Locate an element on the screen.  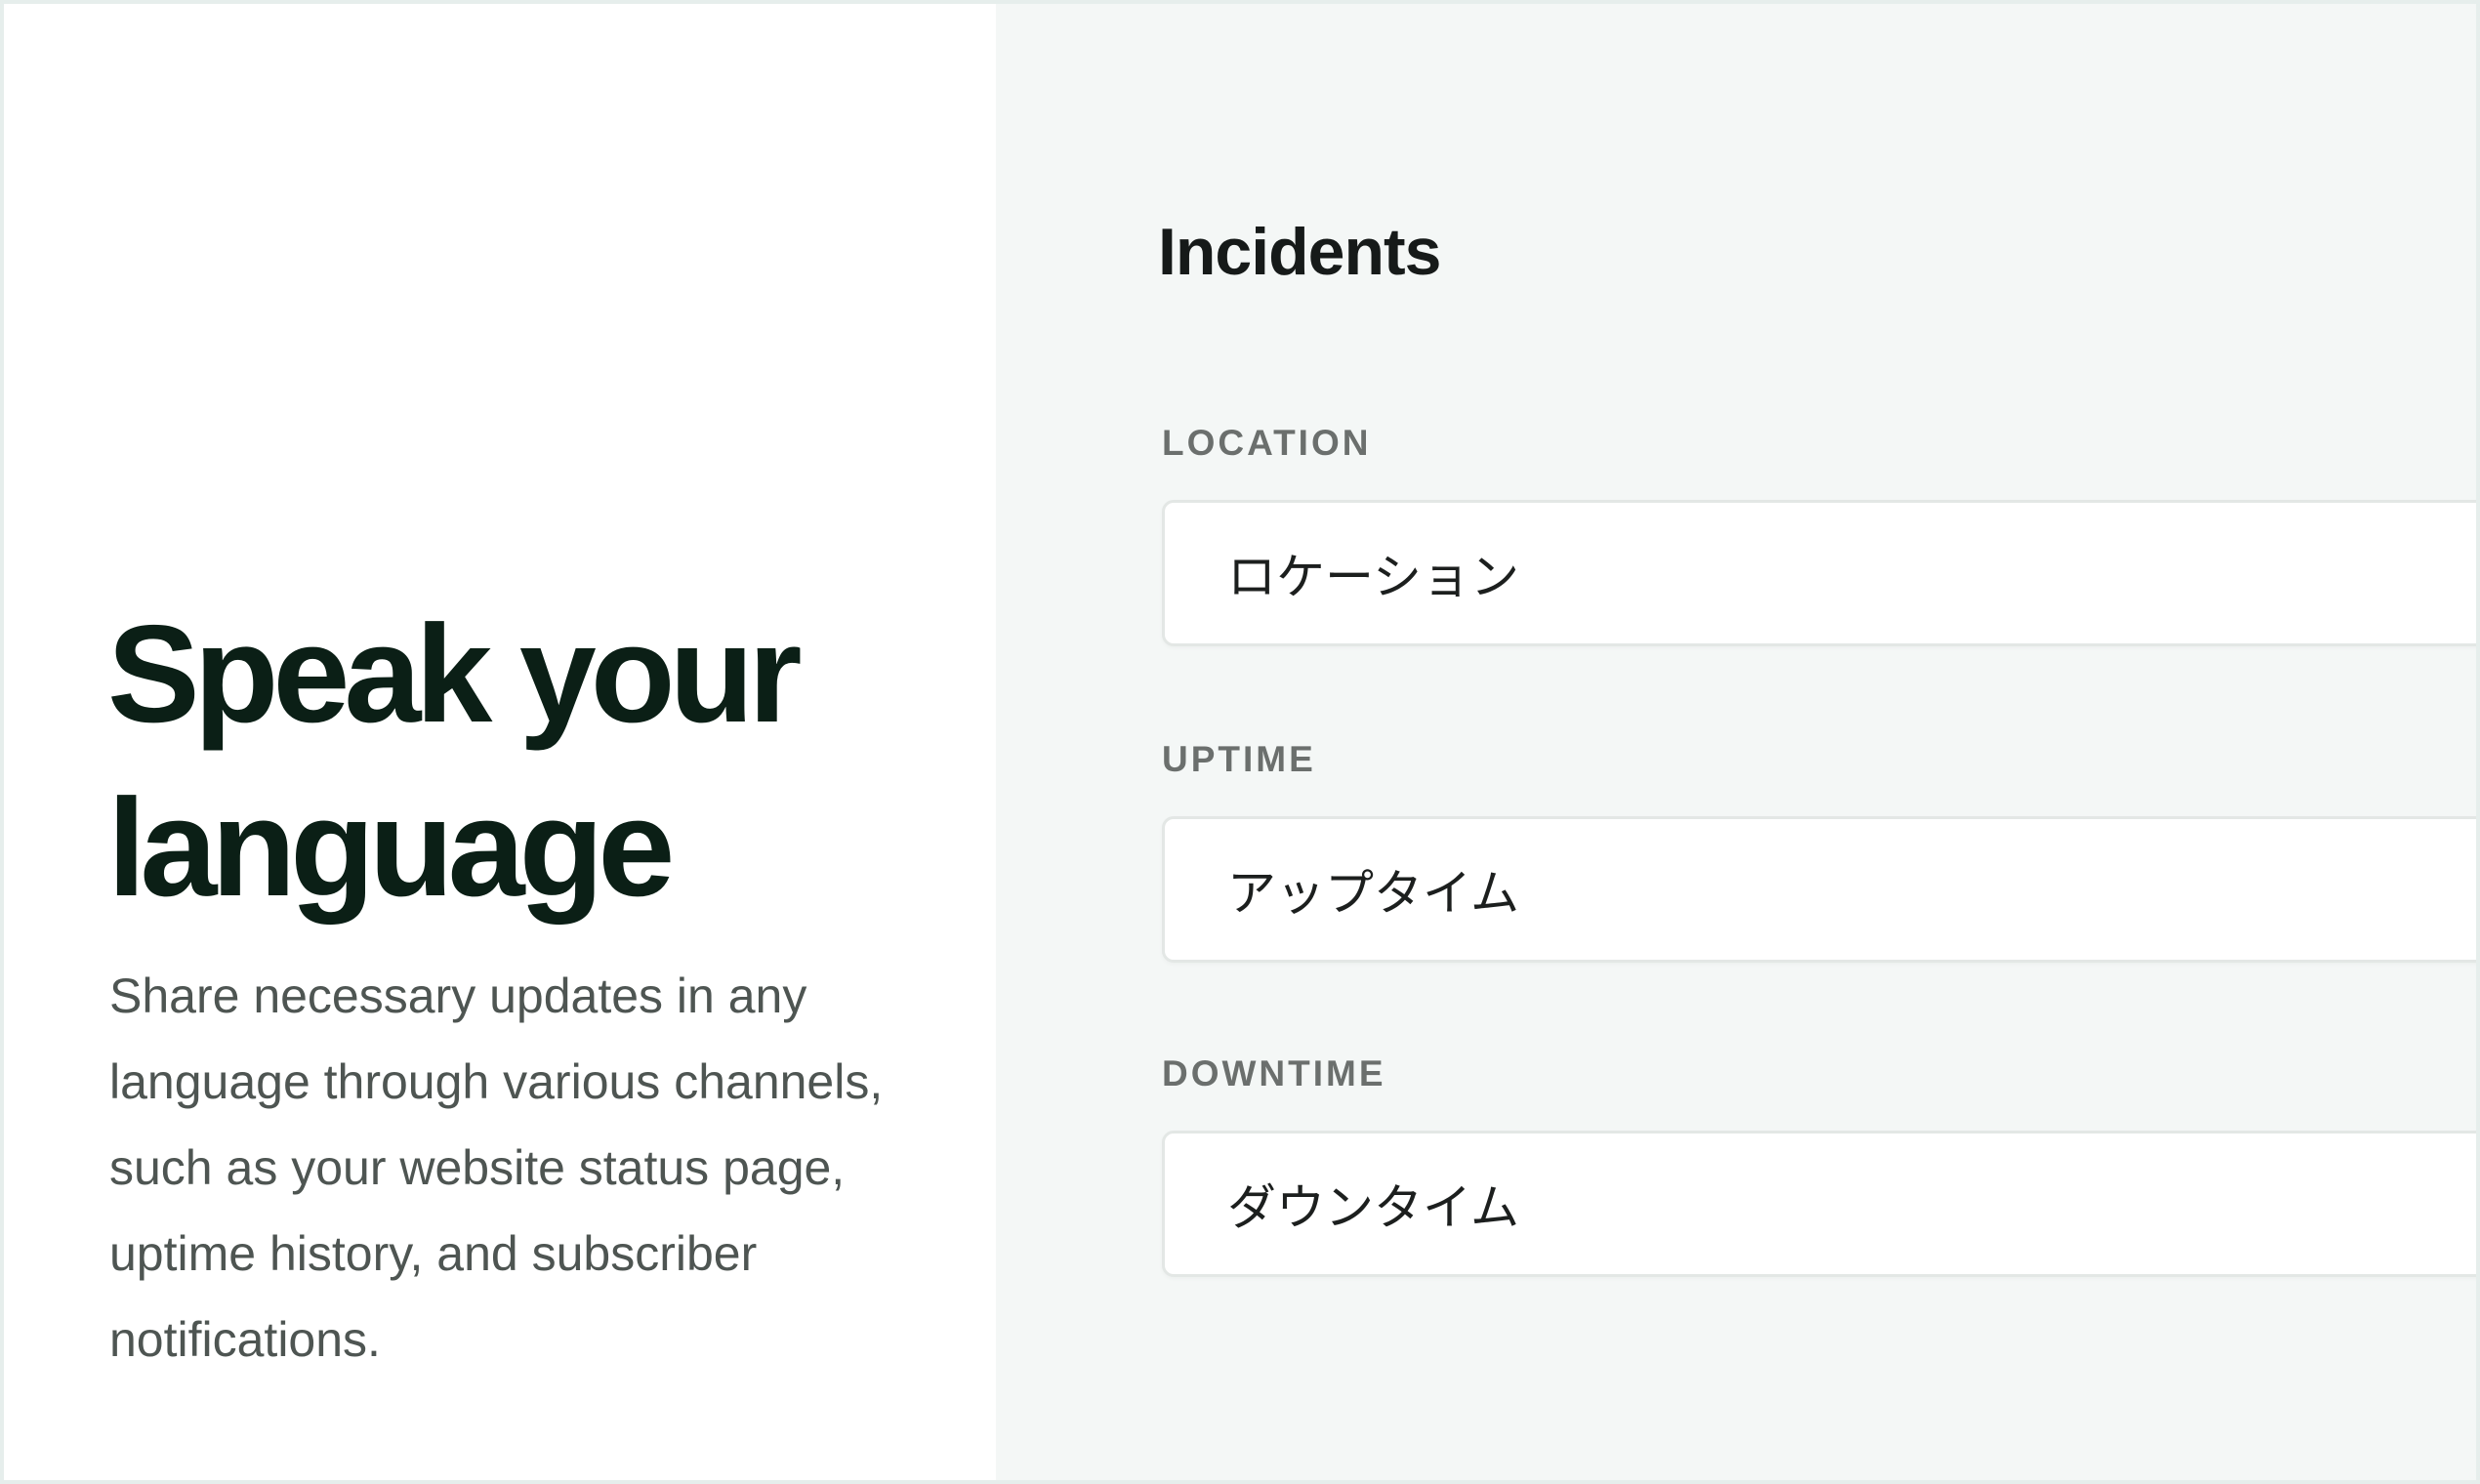
uptime-label: UPTIME is located at coordinates (1239, 759).